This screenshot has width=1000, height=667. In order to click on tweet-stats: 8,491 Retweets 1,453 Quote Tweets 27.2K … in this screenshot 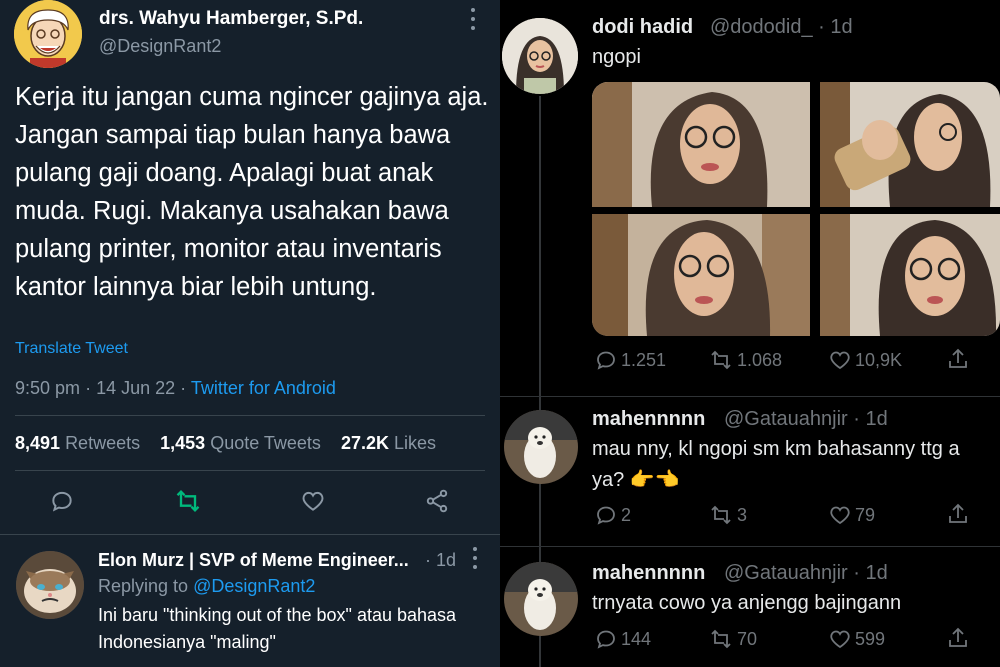, I will do `click(225, 443)`.